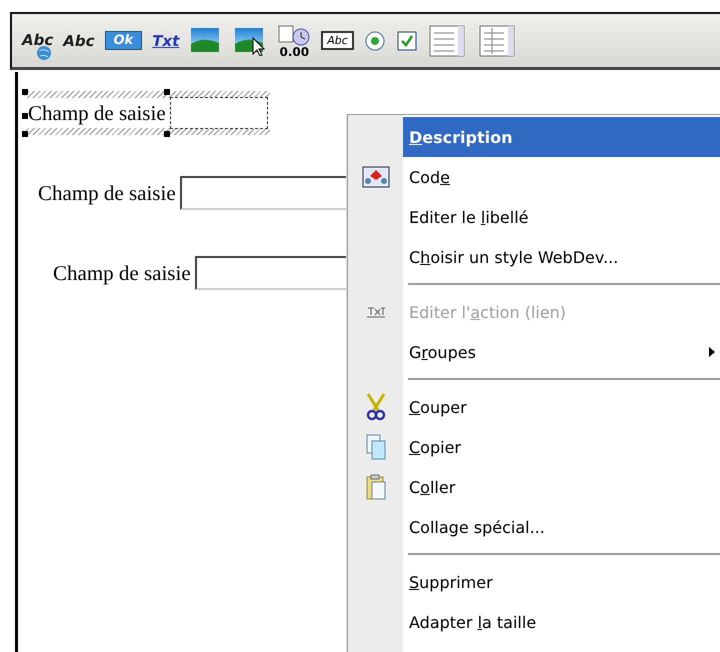 This screenshot has width=720, height=652. I want to click on submenu-arrow-icon, so click(712, 352).